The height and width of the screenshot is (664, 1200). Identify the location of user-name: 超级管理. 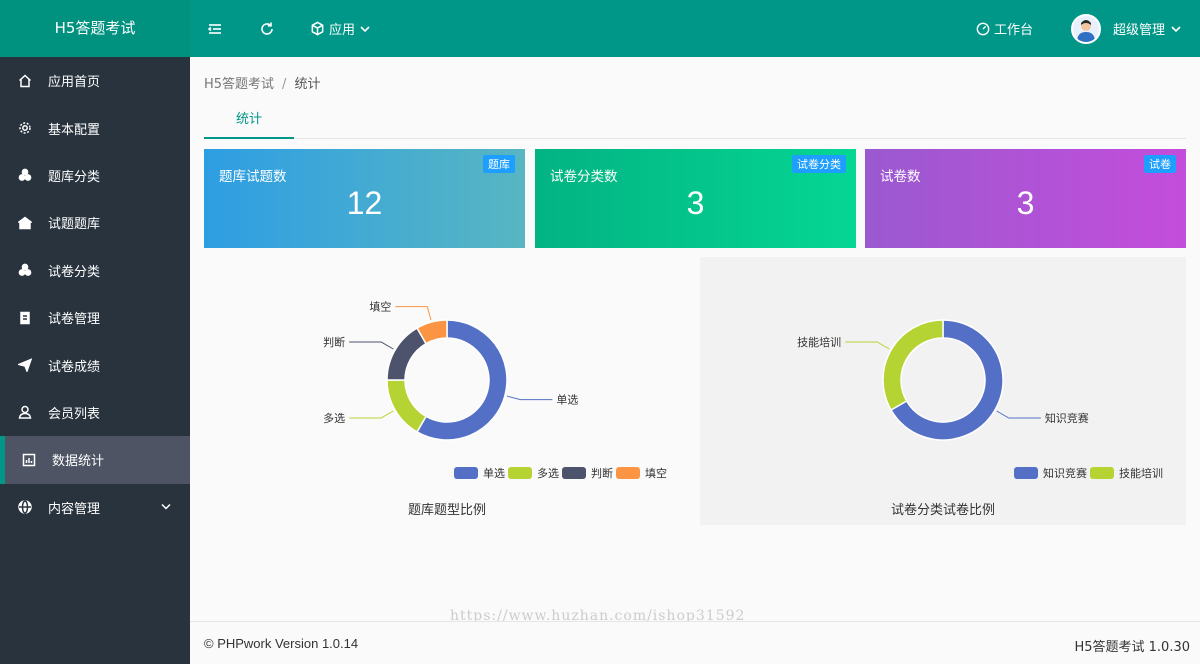
(1139, 30).